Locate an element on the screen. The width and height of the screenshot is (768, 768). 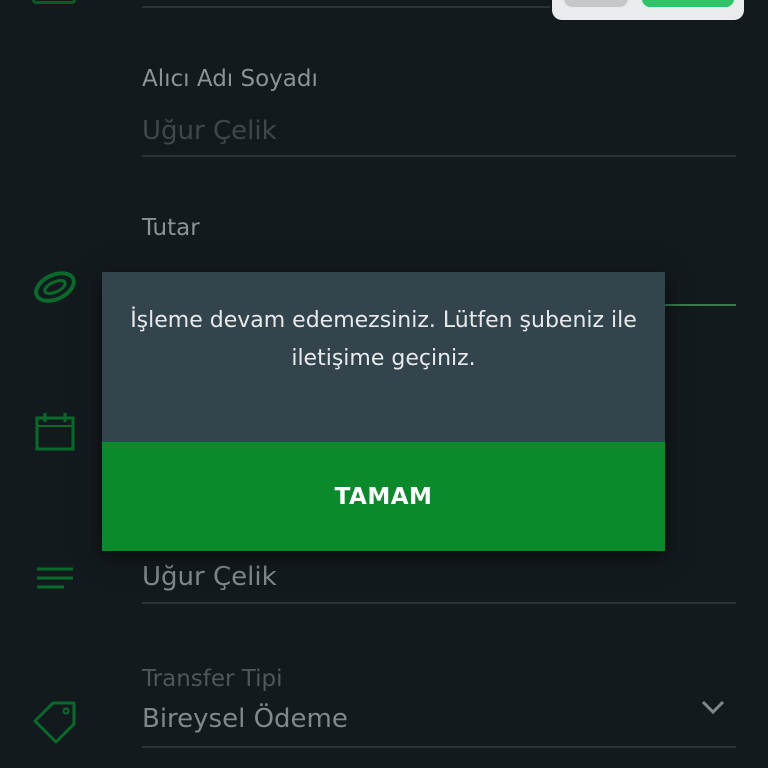
transfer-type-underline is located at coordinates (439, 747).